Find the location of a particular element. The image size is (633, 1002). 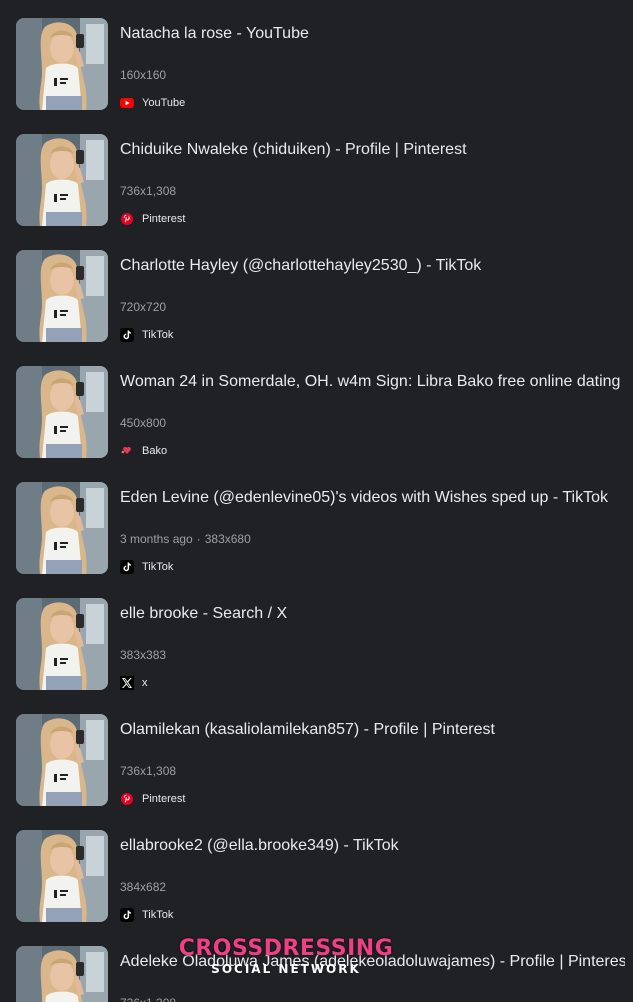

result-source: x is located at coordinates (134, 683).